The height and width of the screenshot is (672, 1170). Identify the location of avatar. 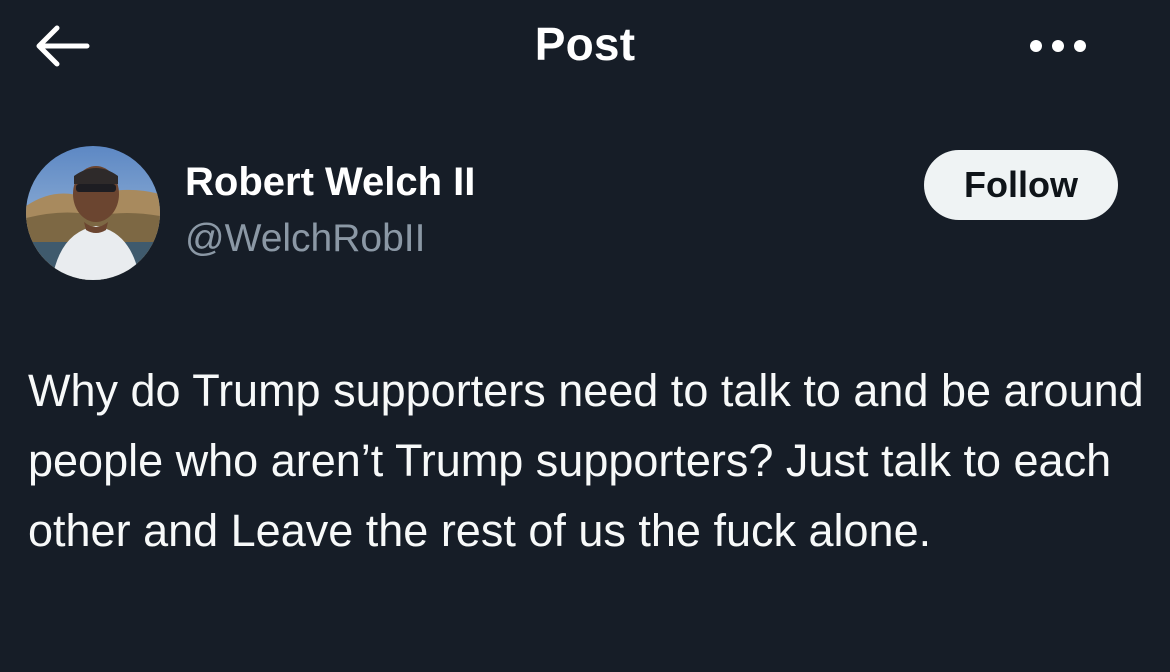
(93, 213).